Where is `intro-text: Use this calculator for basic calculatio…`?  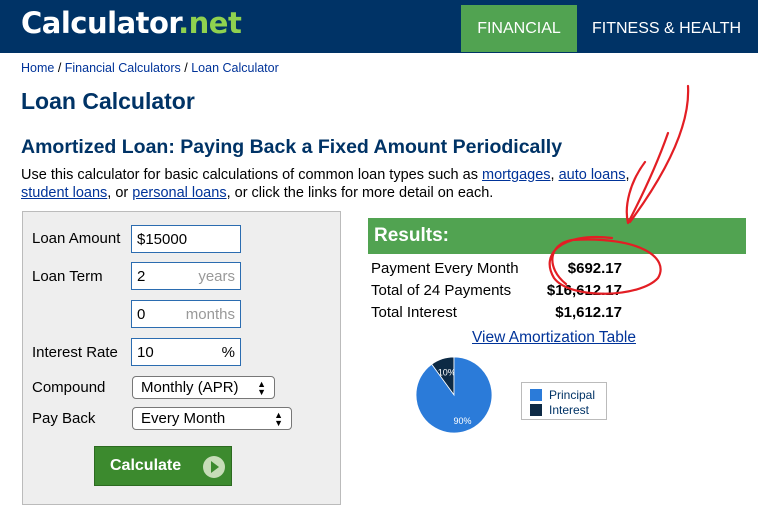 intro-text: Use this calculator for basic calculatio… is located at coordinates (251, 175).